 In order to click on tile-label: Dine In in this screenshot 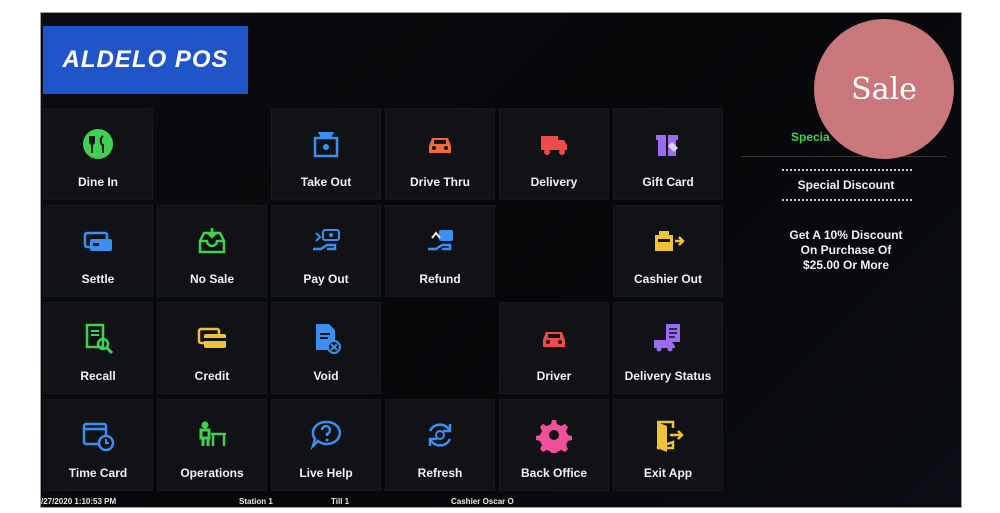, I will do `click(97, 182)`.